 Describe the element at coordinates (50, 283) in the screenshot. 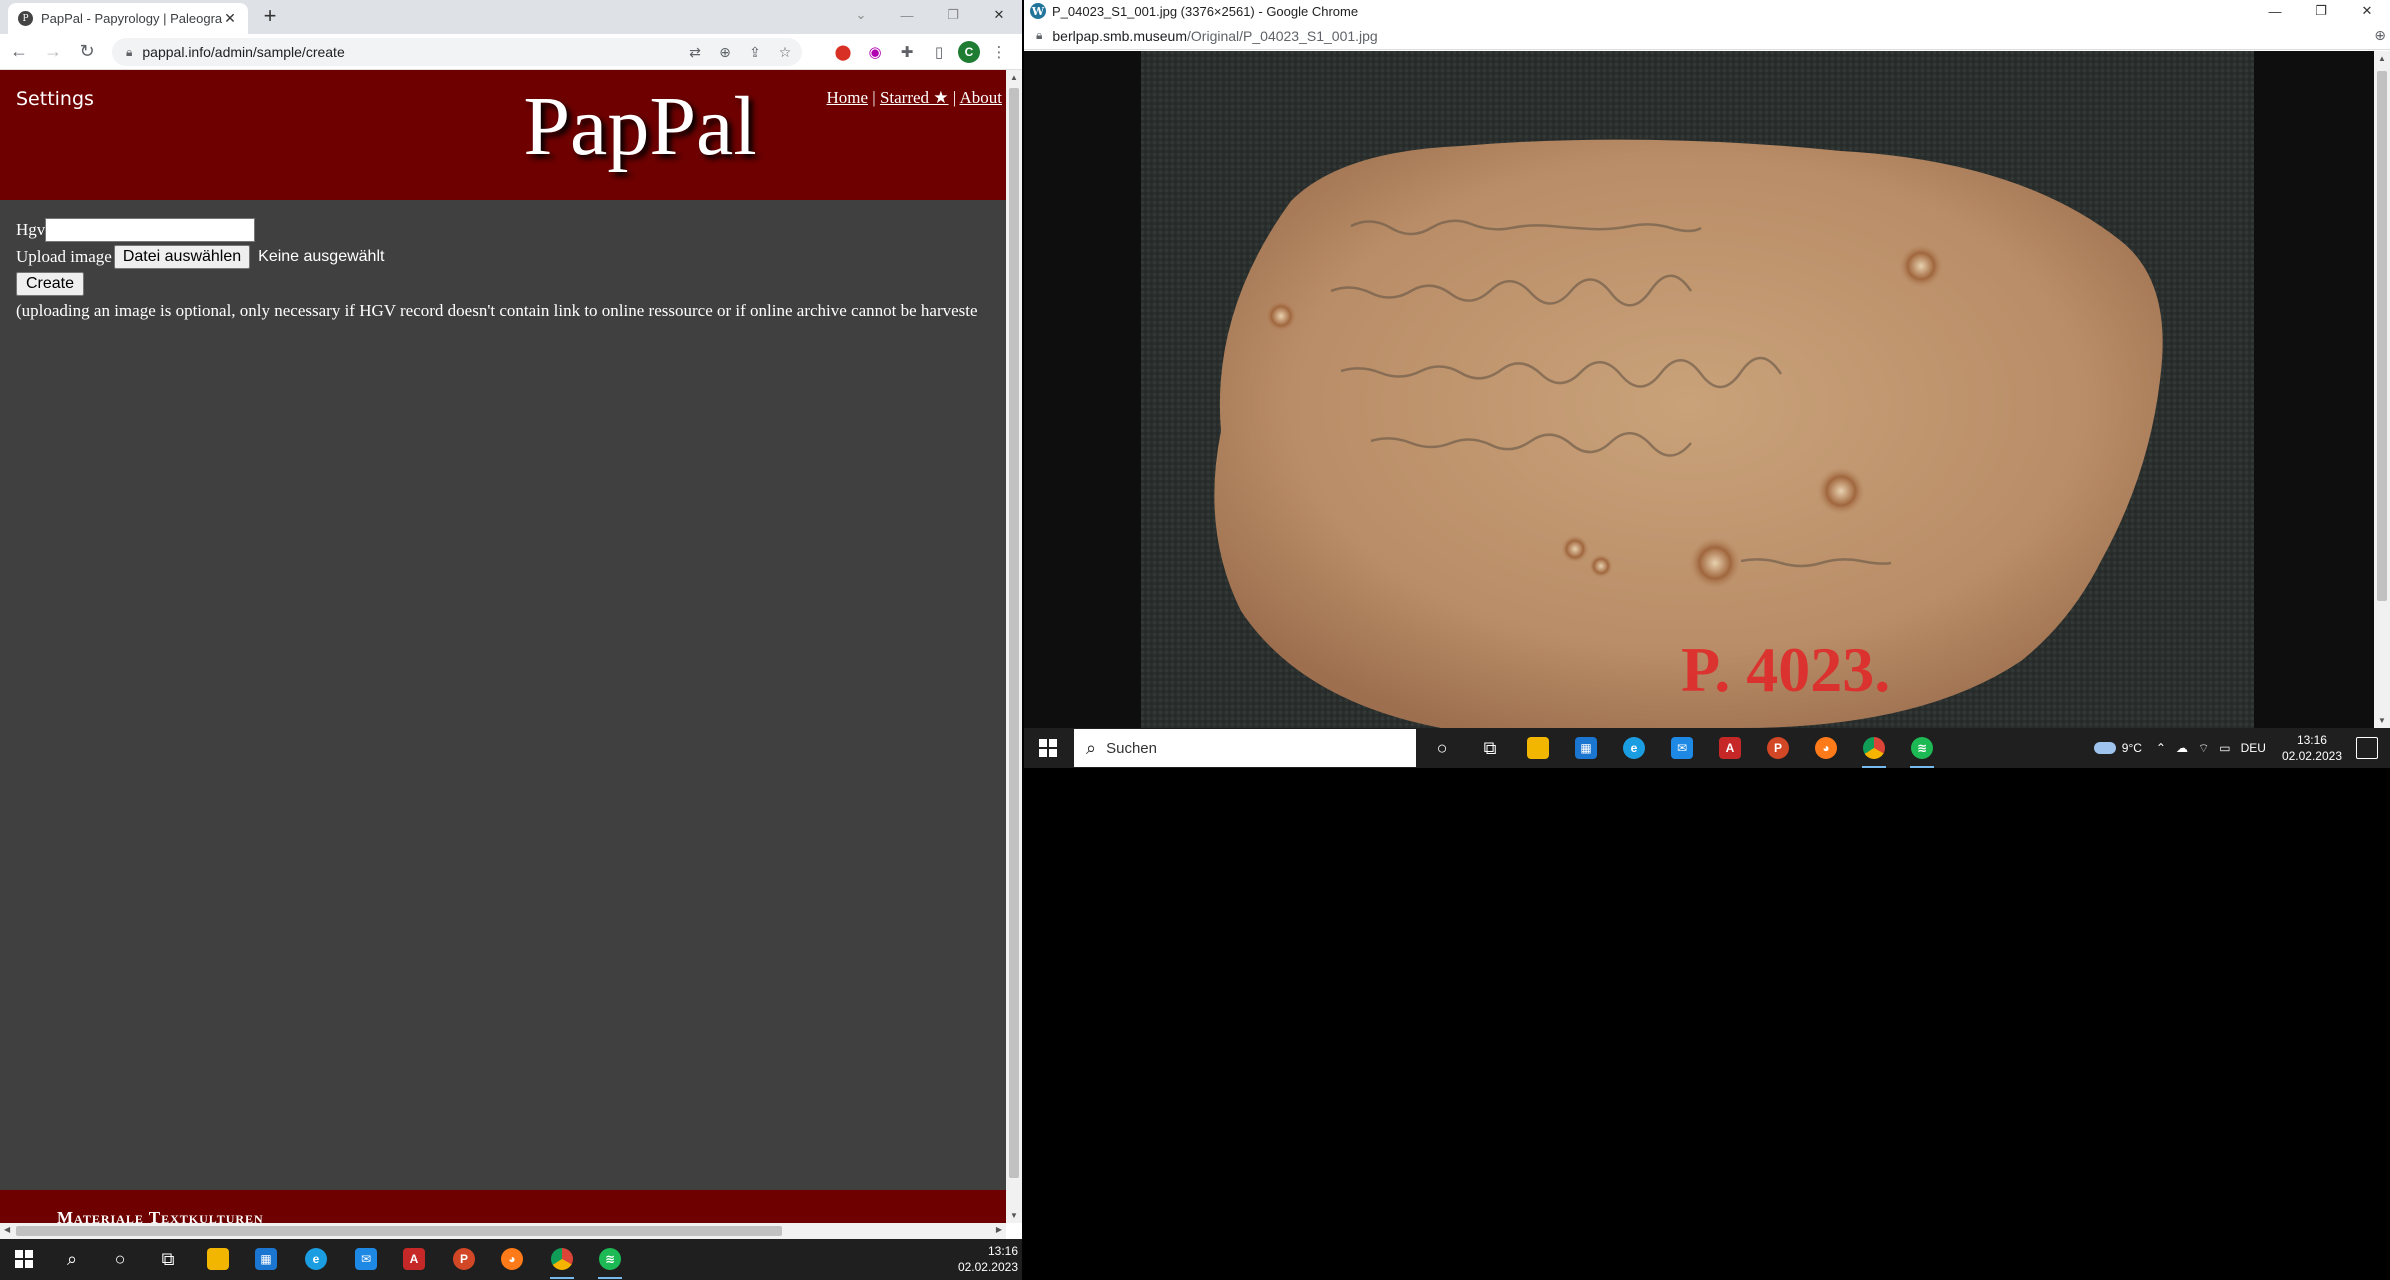

I see `create-button: Create` at that location.